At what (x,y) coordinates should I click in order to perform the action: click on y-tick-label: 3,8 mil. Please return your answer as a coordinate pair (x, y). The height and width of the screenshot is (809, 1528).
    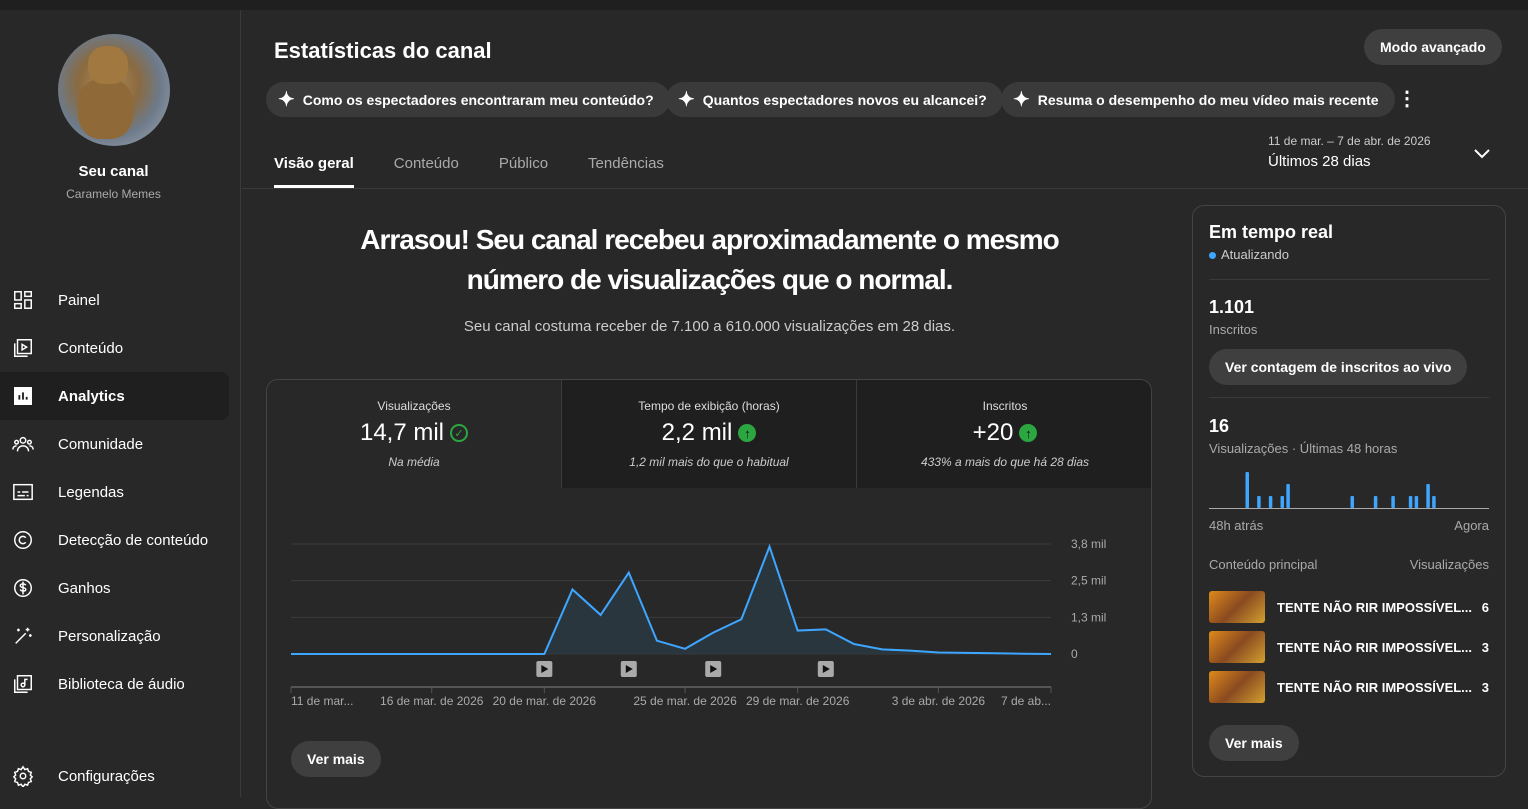
    Looking at the image, I should click on (1088, 544).